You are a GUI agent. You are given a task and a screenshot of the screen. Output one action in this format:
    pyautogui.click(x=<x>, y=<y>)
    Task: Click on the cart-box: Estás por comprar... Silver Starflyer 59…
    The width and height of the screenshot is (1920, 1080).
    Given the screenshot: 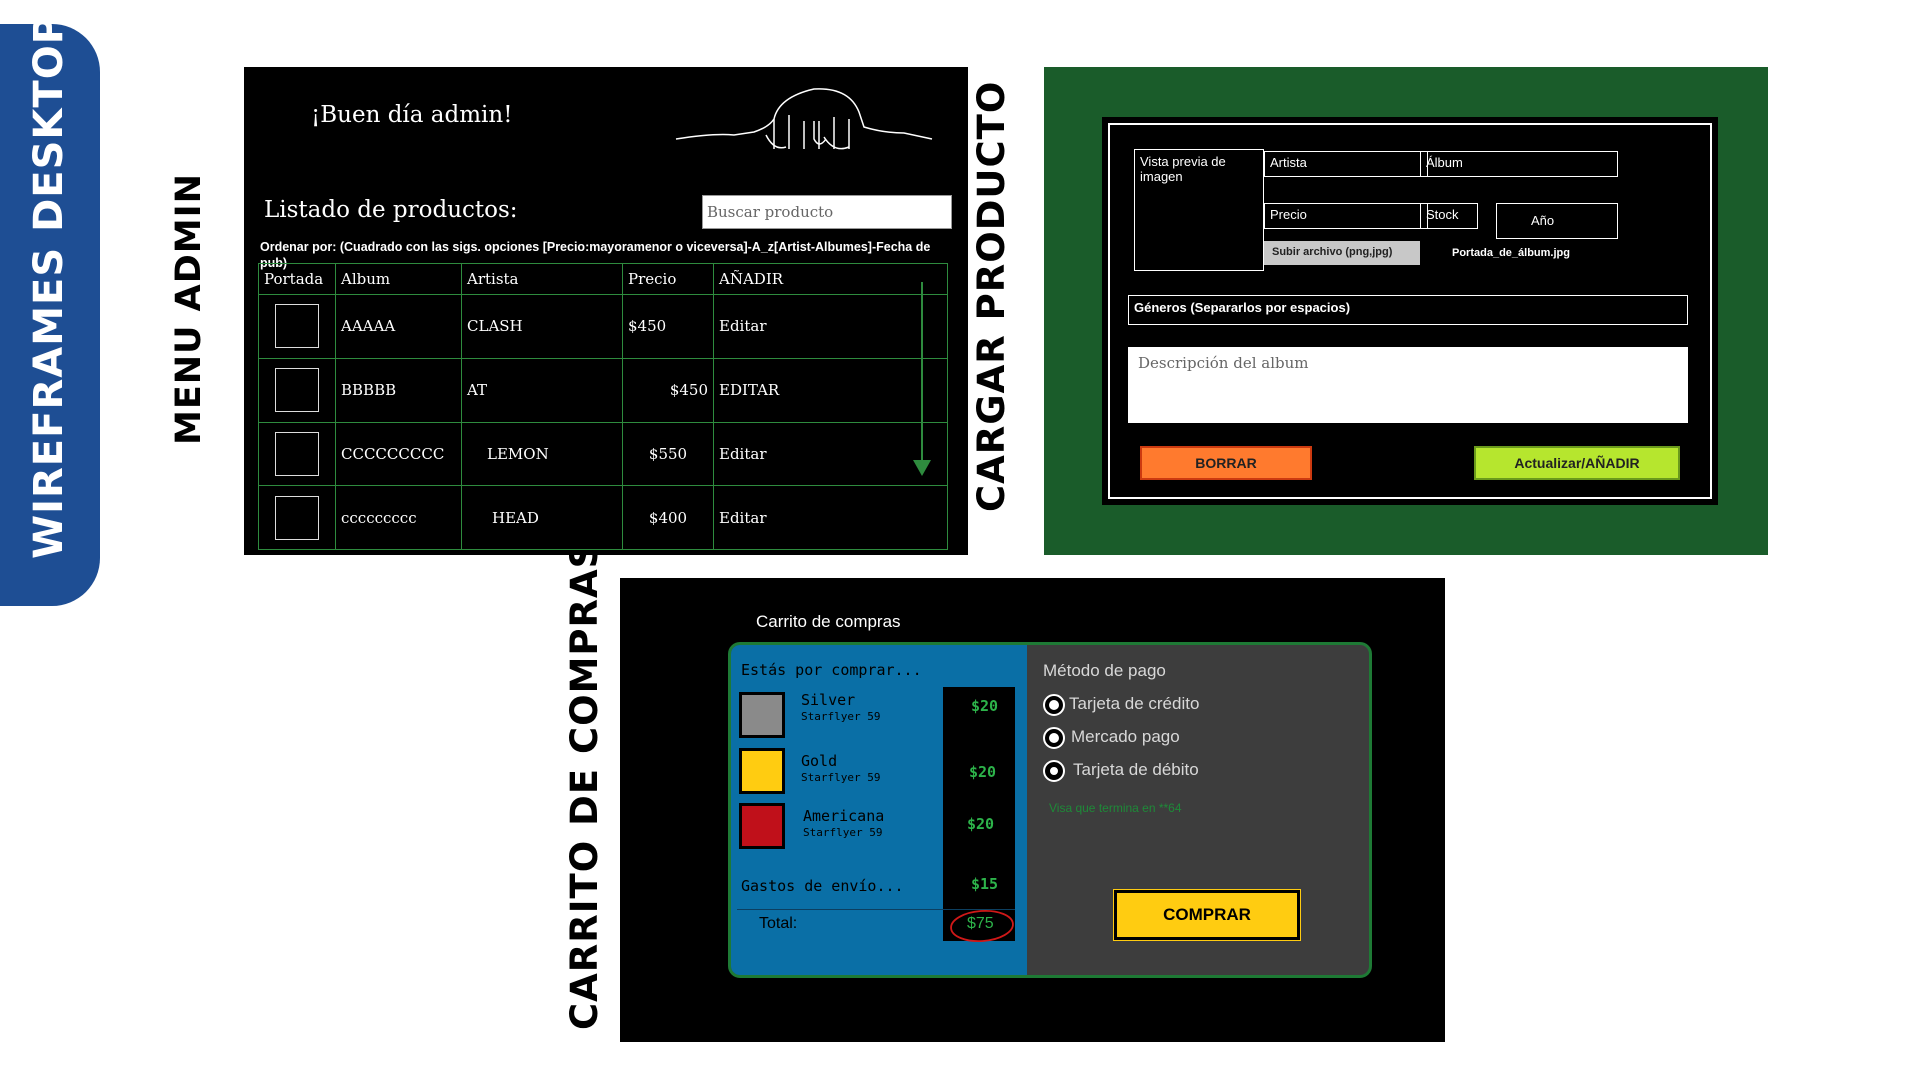 What is the action you would take?
    pyautogui.click(x=1050, y=810)
    